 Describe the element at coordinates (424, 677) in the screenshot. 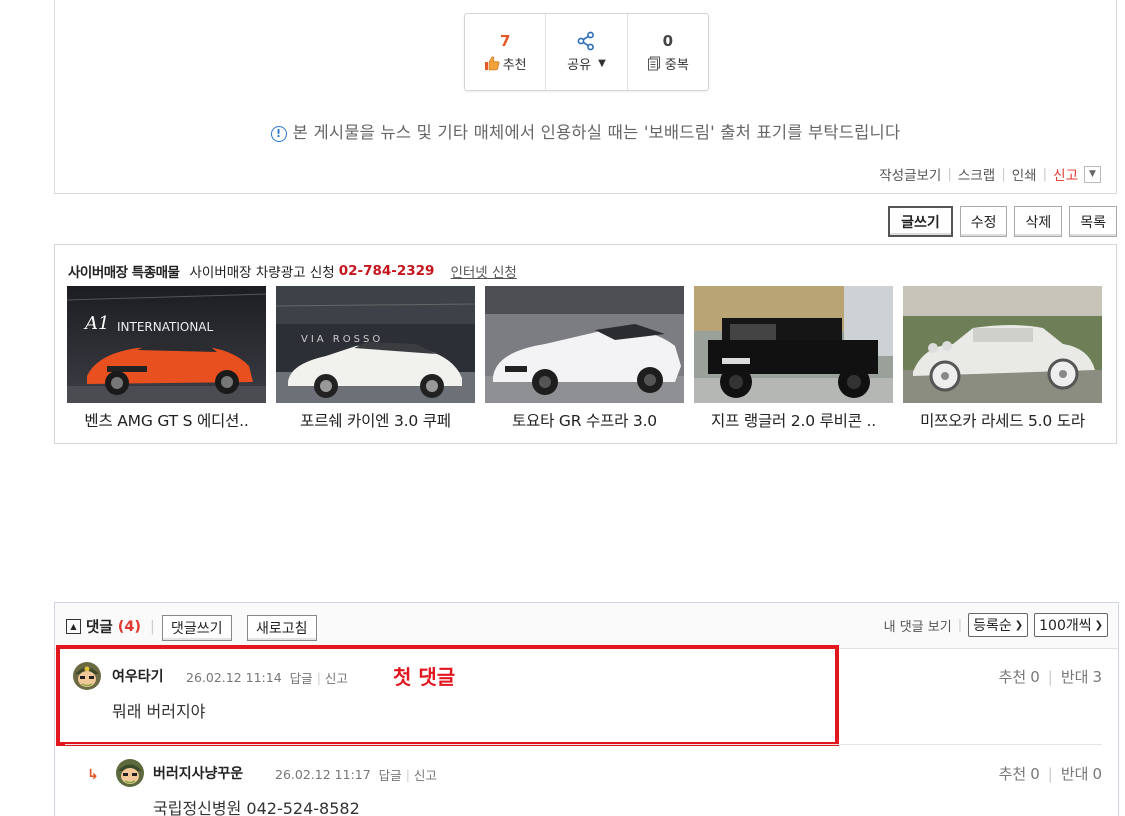

I see `first-comment-label: 첫 댓글` at that location.